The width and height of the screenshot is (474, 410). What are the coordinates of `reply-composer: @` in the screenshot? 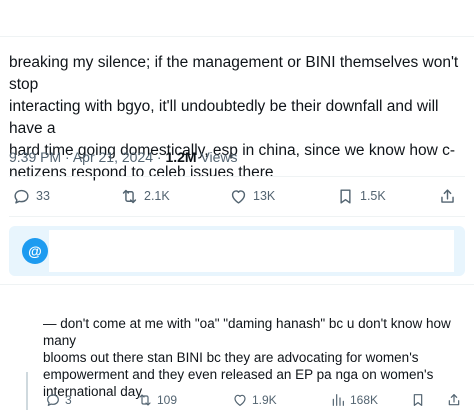 It's located at (237, 251).